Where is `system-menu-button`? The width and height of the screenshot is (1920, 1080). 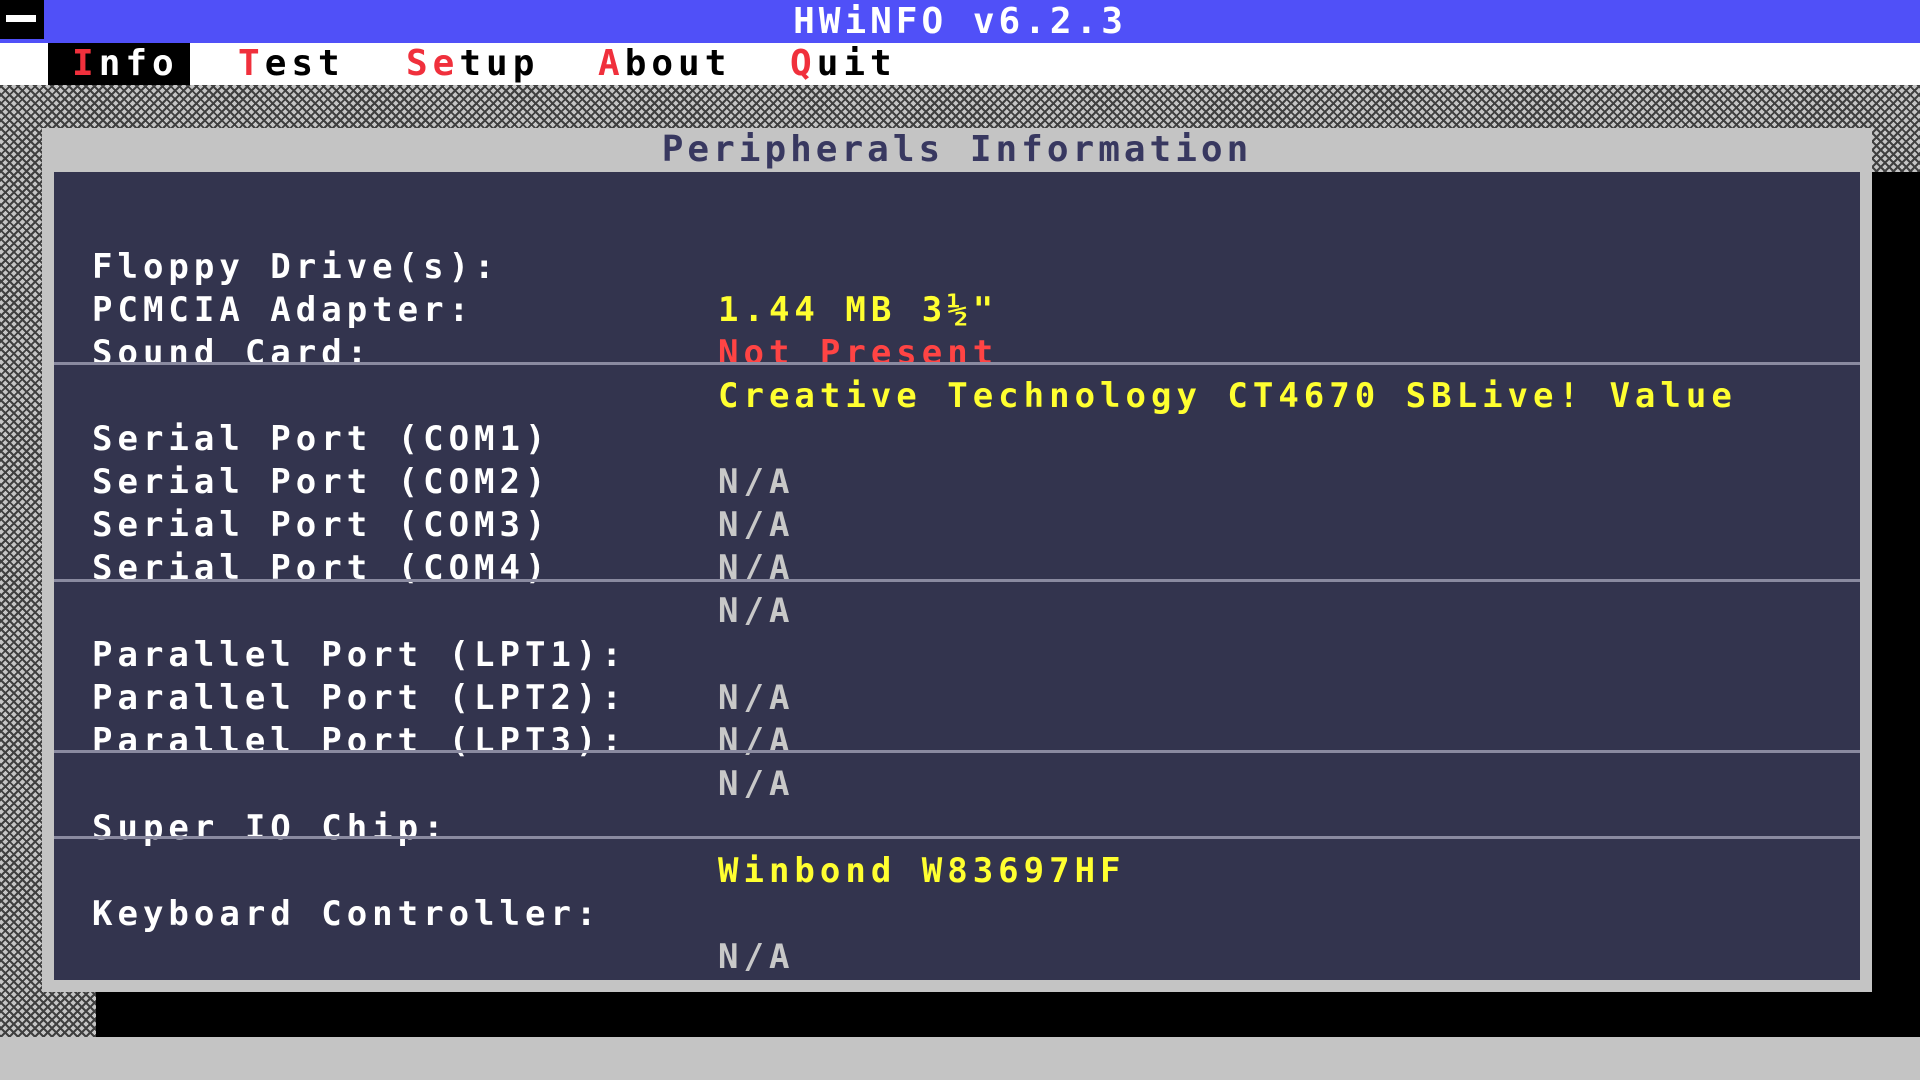
system-menu-button is located at coordinates (23, 19).